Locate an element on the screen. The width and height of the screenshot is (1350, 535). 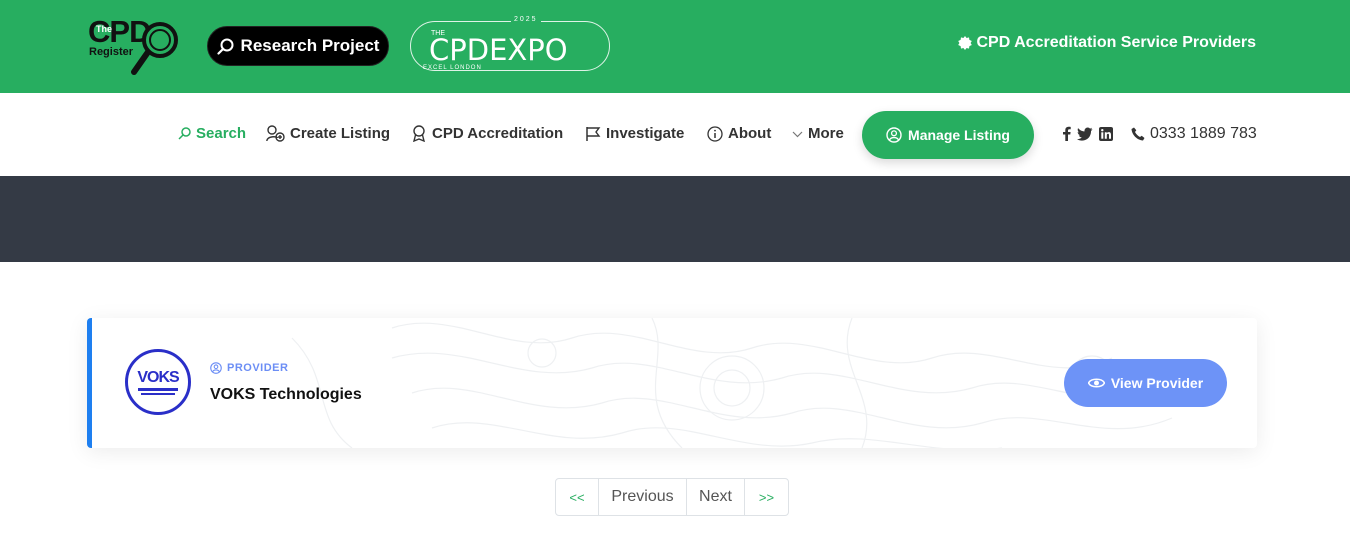
manage-listing-button: Manage Listing is located at coordinates (948, 135).